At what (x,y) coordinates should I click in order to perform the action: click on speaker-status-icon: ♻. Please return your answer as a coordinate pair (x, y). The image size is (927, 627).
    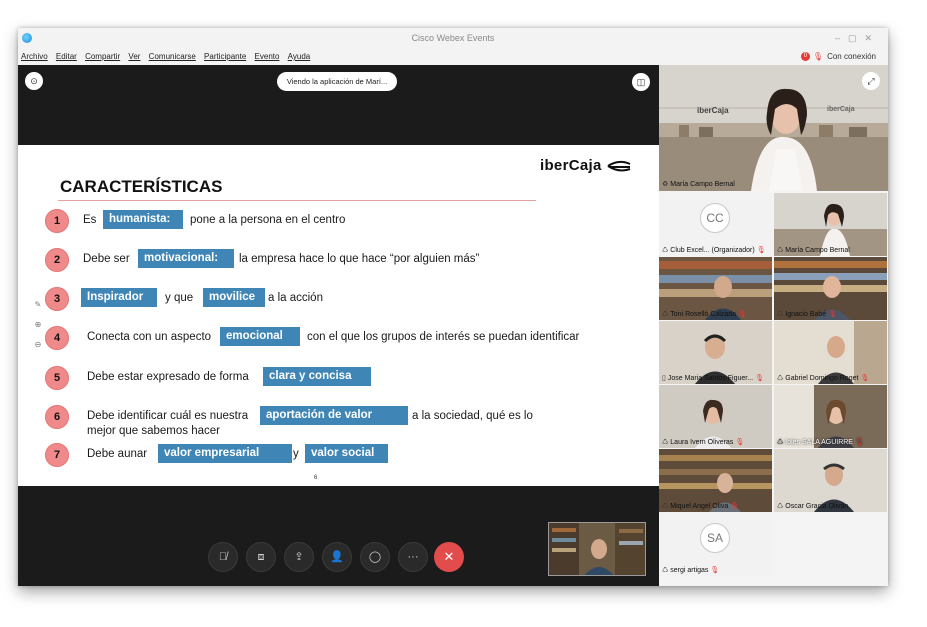
    Looking at the image, I should click on (665, 184).